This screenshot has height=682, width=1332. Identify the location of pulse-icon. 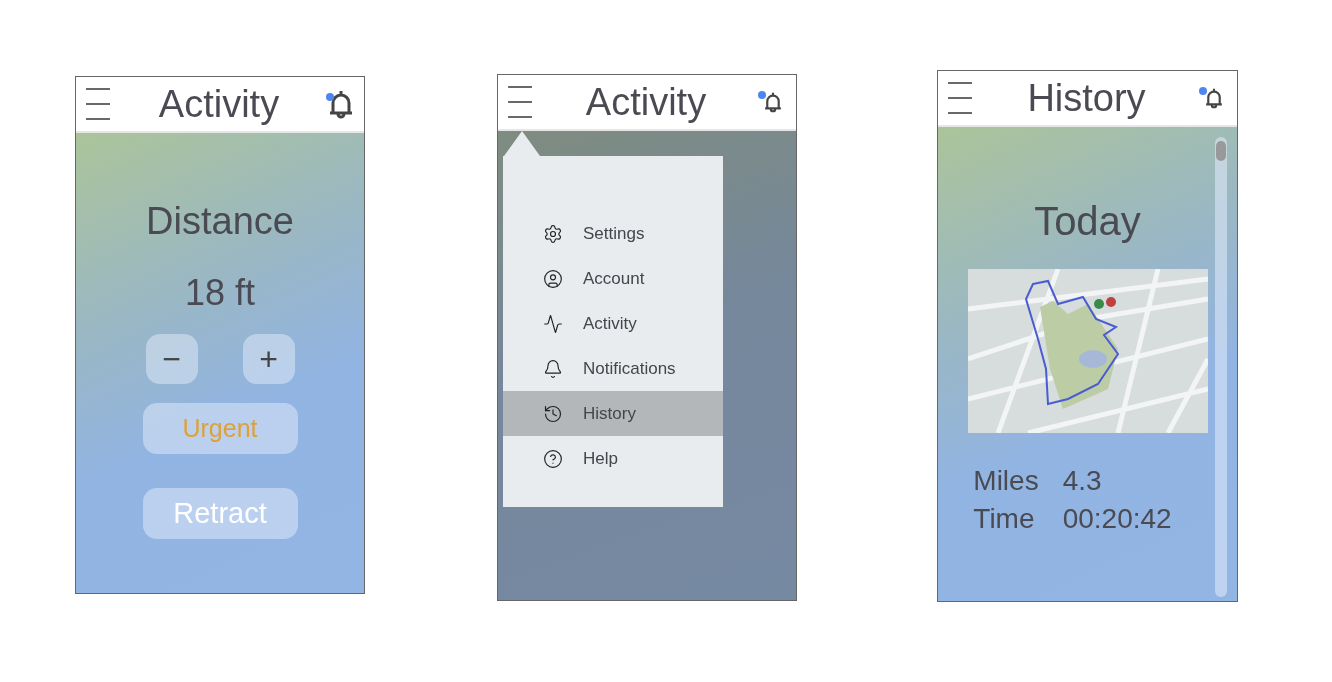
(553, 323).